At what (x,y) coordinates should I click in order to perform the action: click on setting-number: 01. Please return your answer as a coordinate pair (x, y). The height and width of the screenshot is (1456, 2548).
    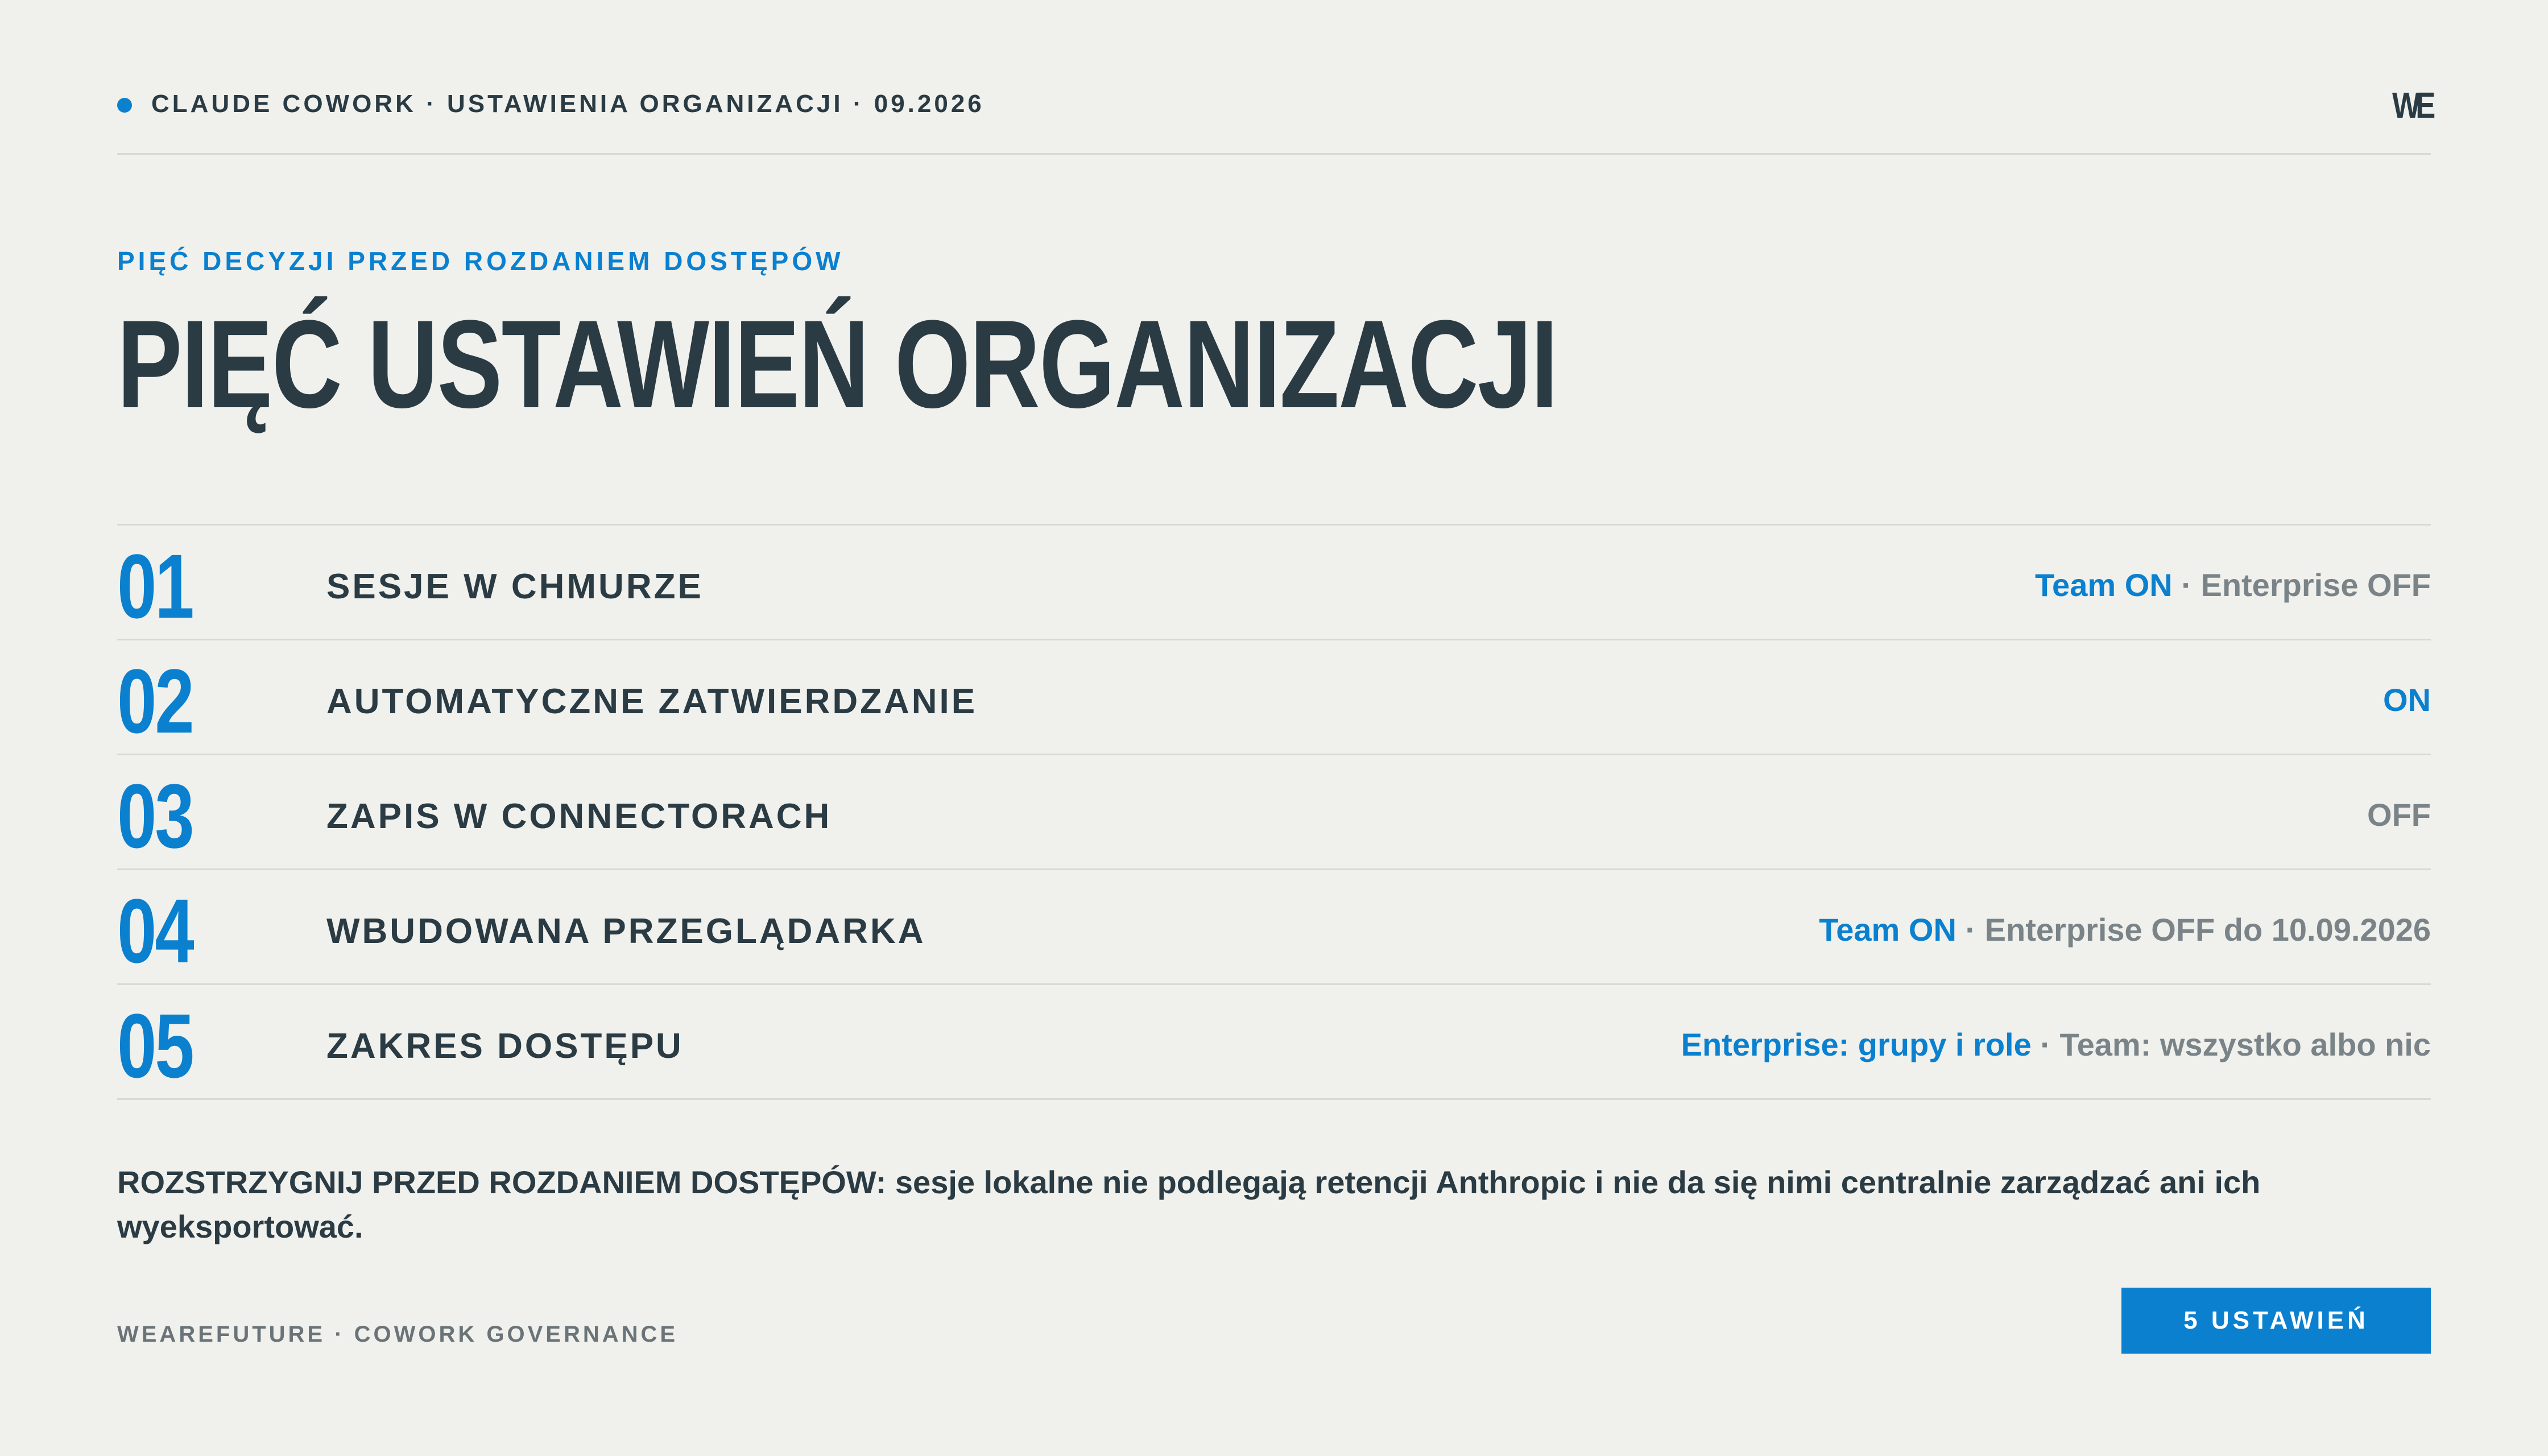
    Looking at the image, I should click on (156, 586).